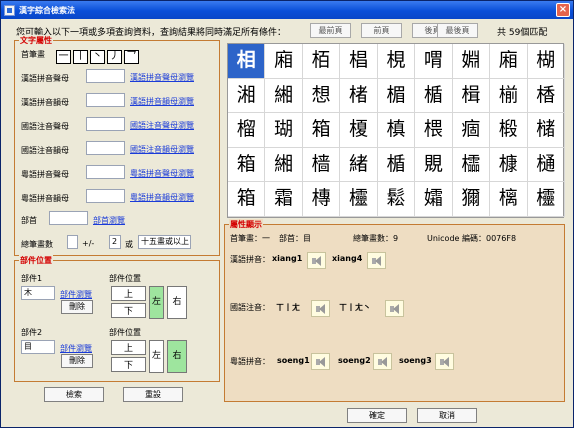 The height and width of the screenshot is (428, 574). I want to click on result-character-cell: 楮, so click(359, 96).